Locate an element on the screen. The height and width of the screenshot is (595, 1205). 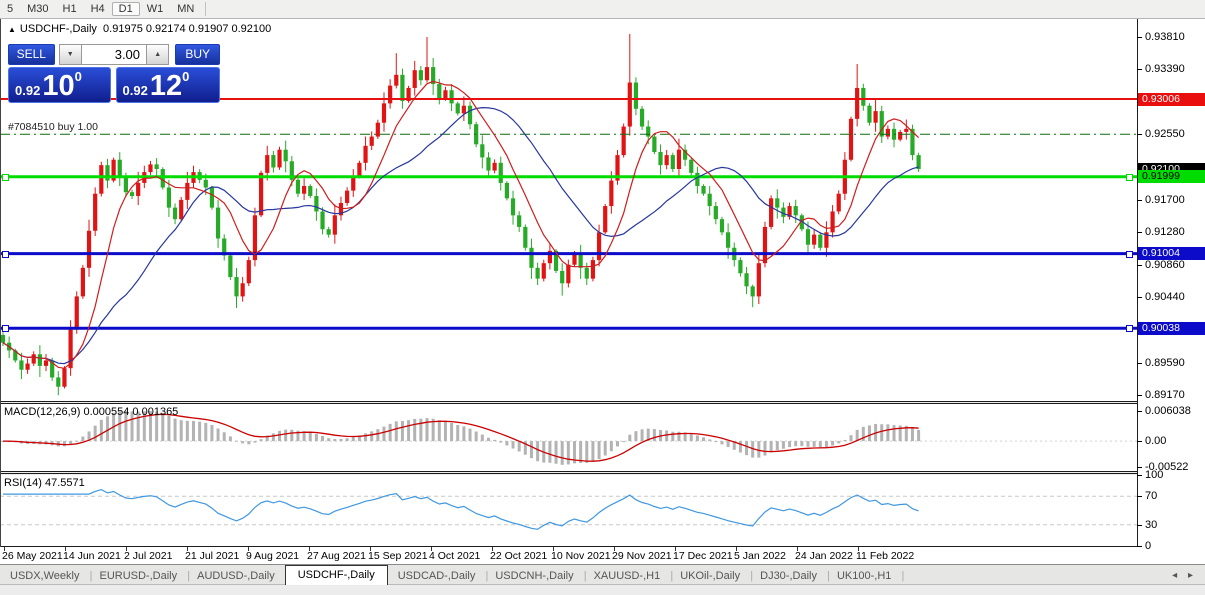
macd-axis-tick-mark is located at coordinates (1139, 468).